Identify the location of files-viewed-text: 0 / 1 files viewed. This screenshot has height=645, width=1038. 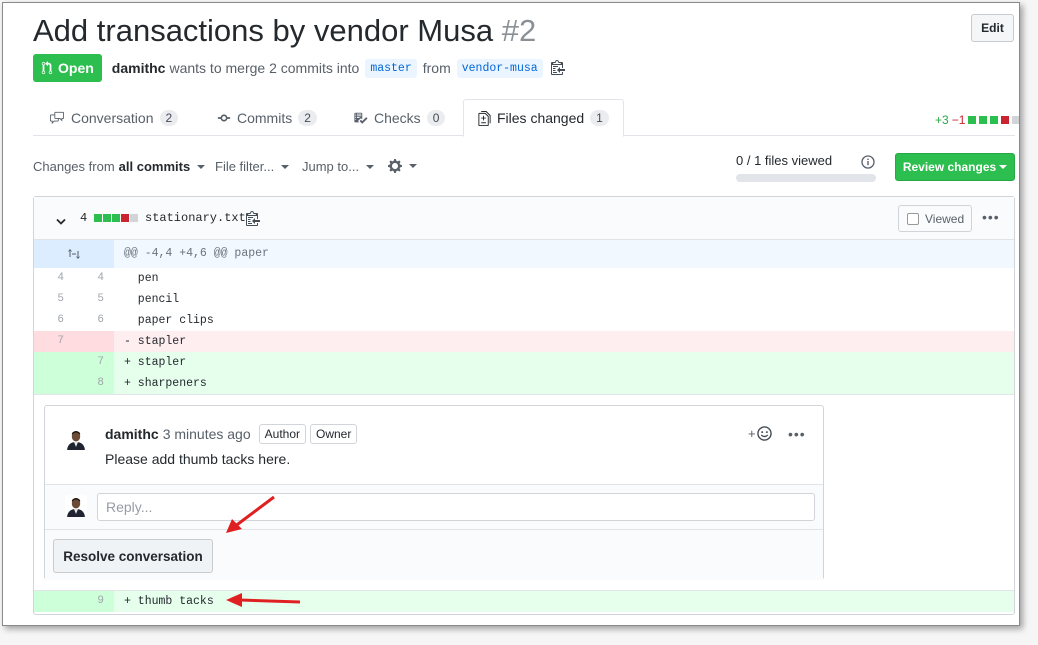
(784, 160).